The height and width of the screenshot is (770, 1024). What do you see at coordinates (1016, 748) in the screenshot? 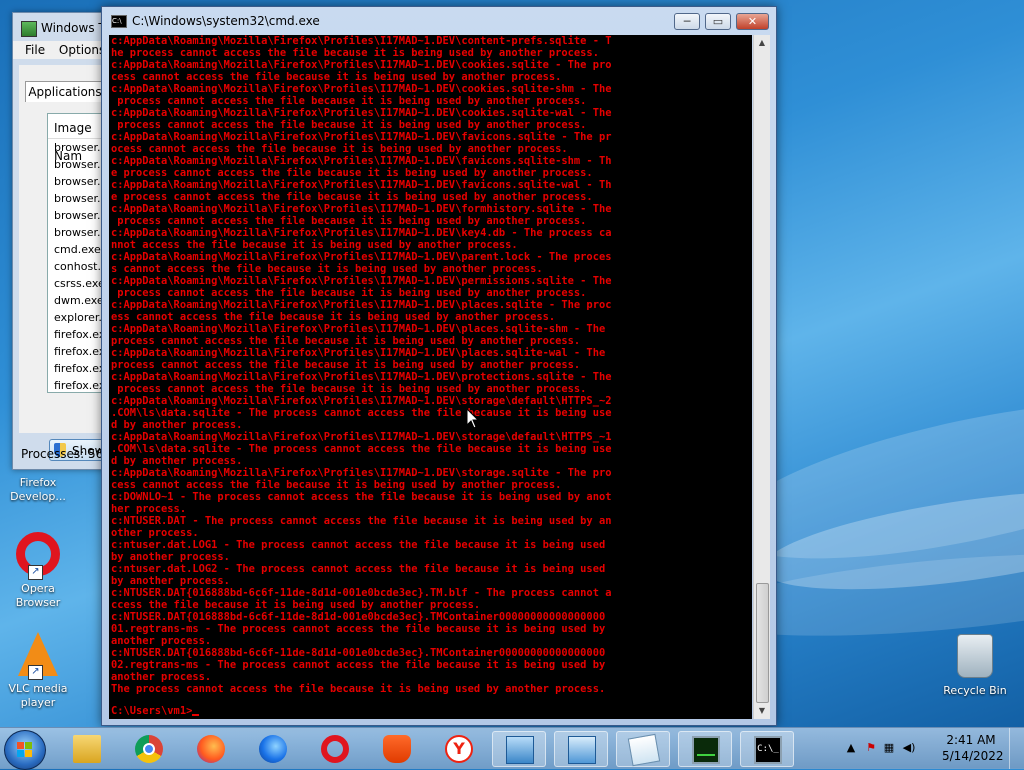
I see `show-desktop-button` at bounding box center [1016, 748].